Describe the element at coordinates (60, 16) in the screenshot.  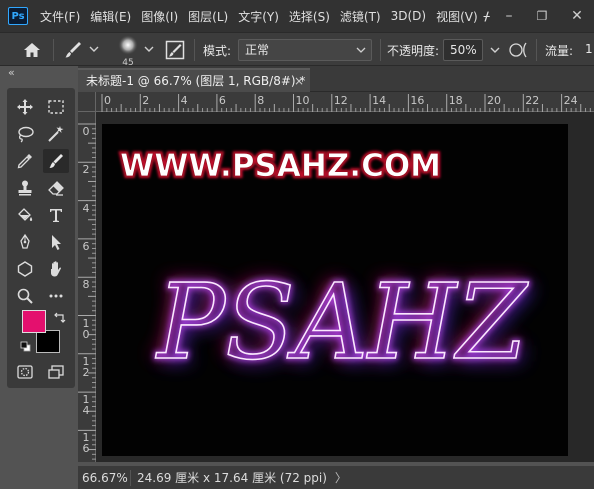
I see `menu-file: 文件(F)` at that location.